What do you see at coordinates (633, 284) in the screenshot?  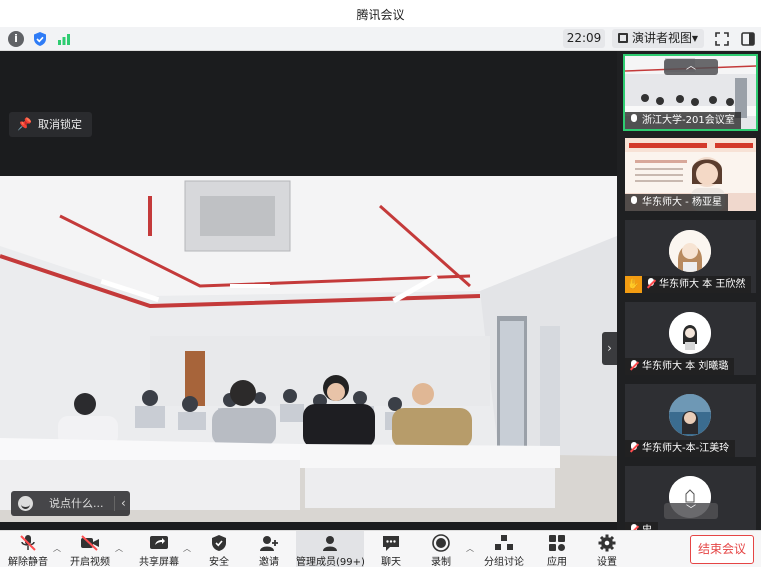 I see `raise-hand-icon: ✋` at bounding box center [633, 284].